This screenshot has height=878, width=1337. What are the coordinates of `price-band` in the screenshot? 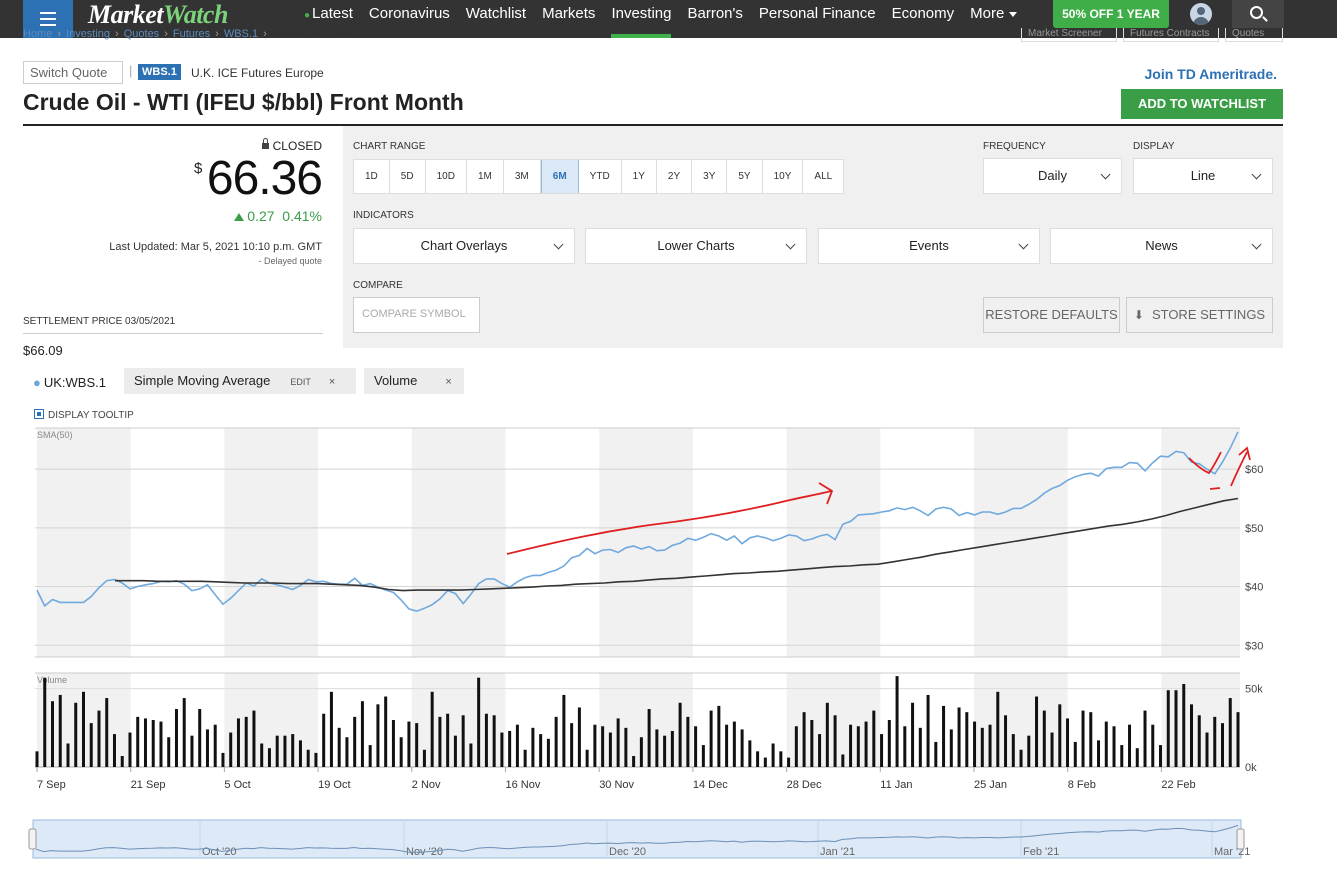 It's located at (646, 542).